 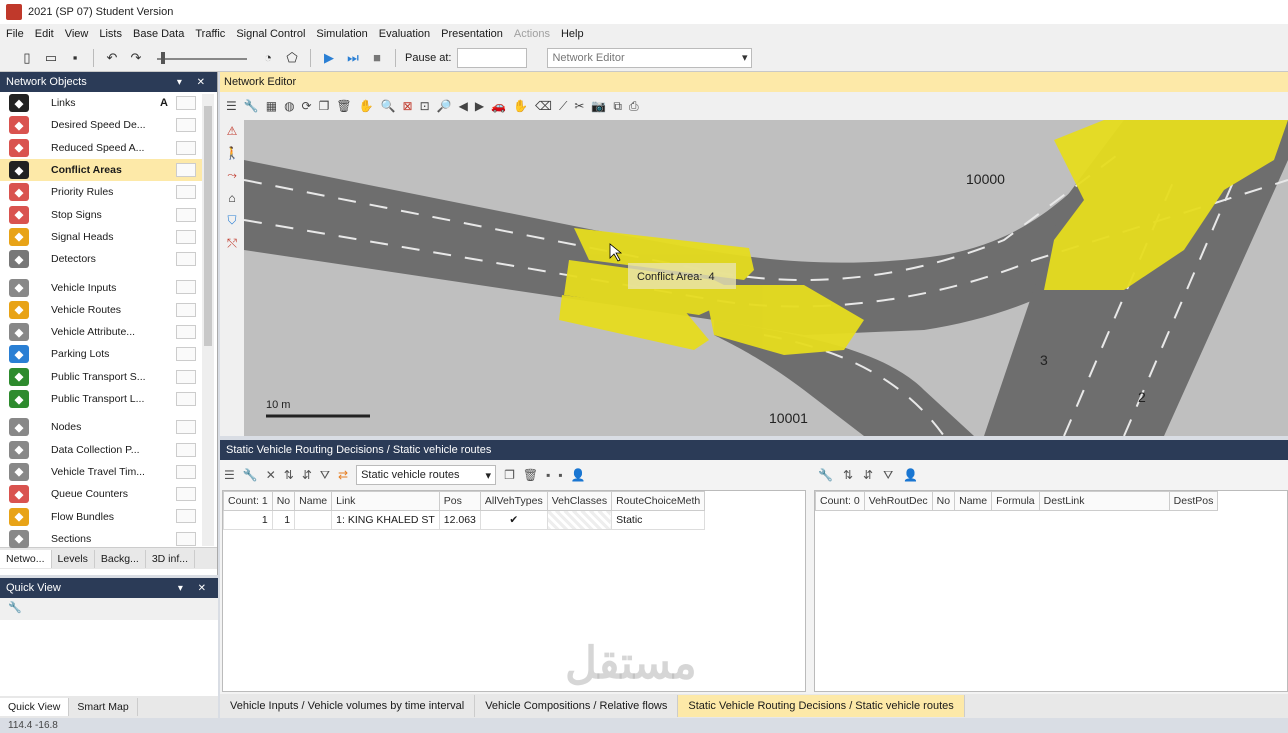 What do you see at coordinates (329, 58) in the screenshot?
I see `play-icon: ▶` at bounding box center [329, 58].